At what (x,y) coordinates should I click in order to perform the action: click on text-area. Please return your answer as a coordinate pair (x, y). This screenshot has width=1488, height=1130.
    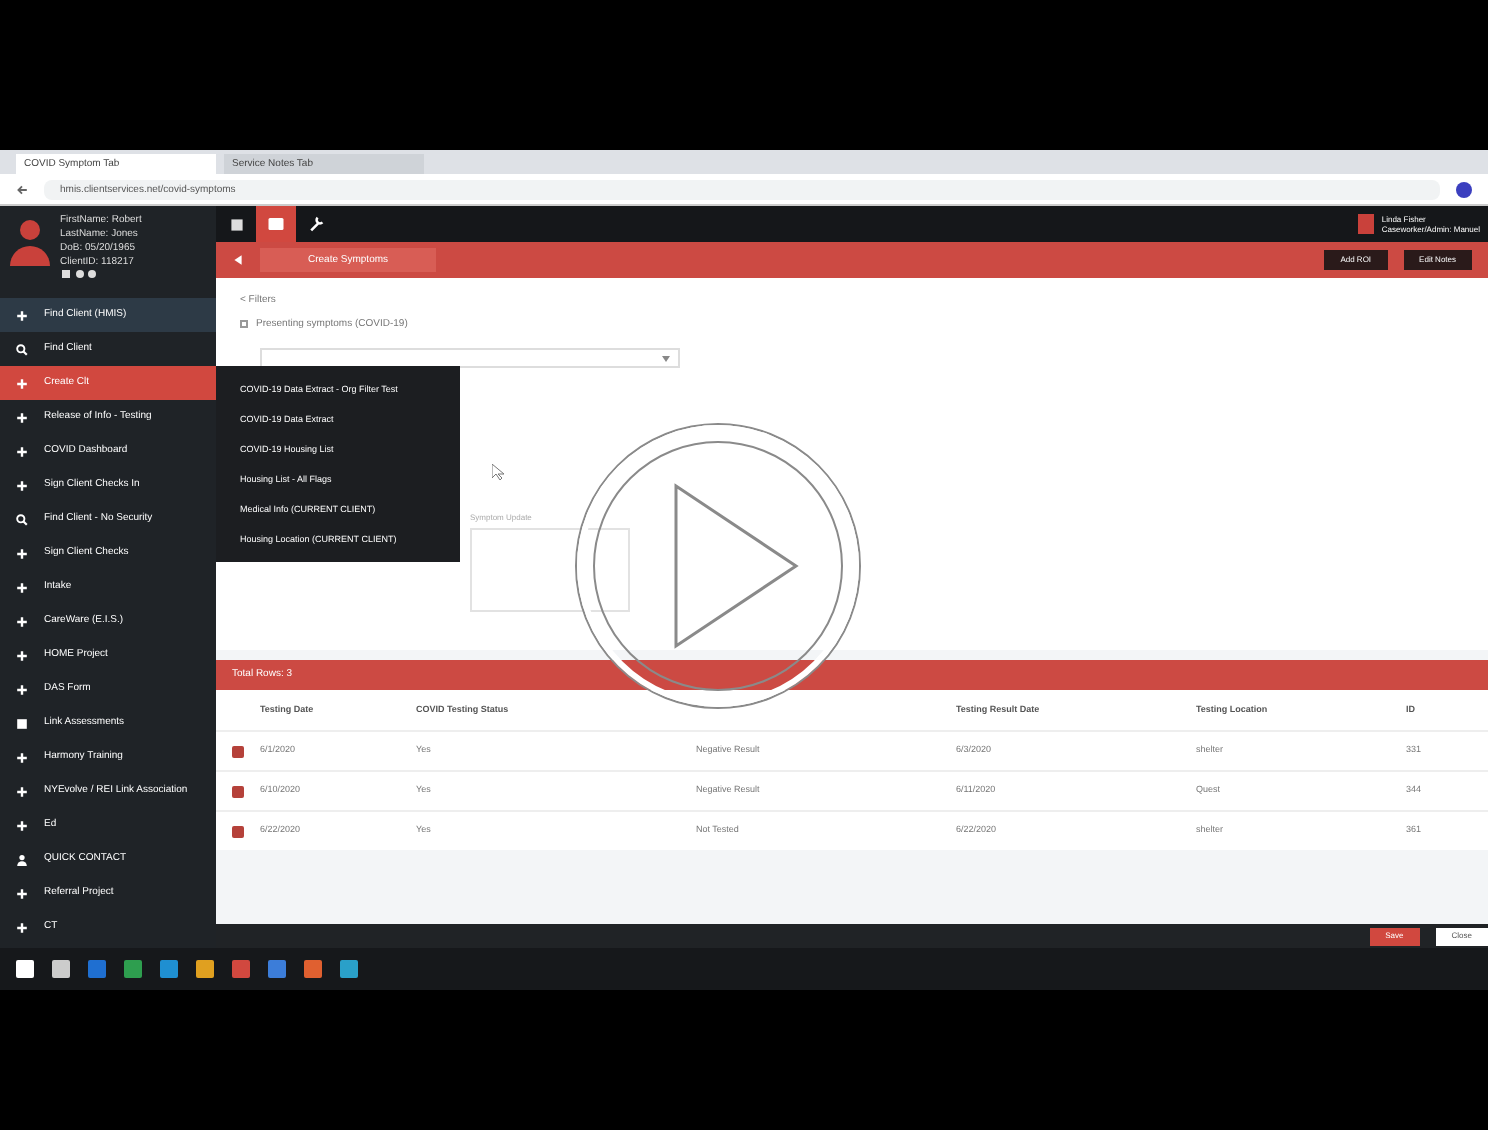
    Looking at the image, I should click on (550, 570).